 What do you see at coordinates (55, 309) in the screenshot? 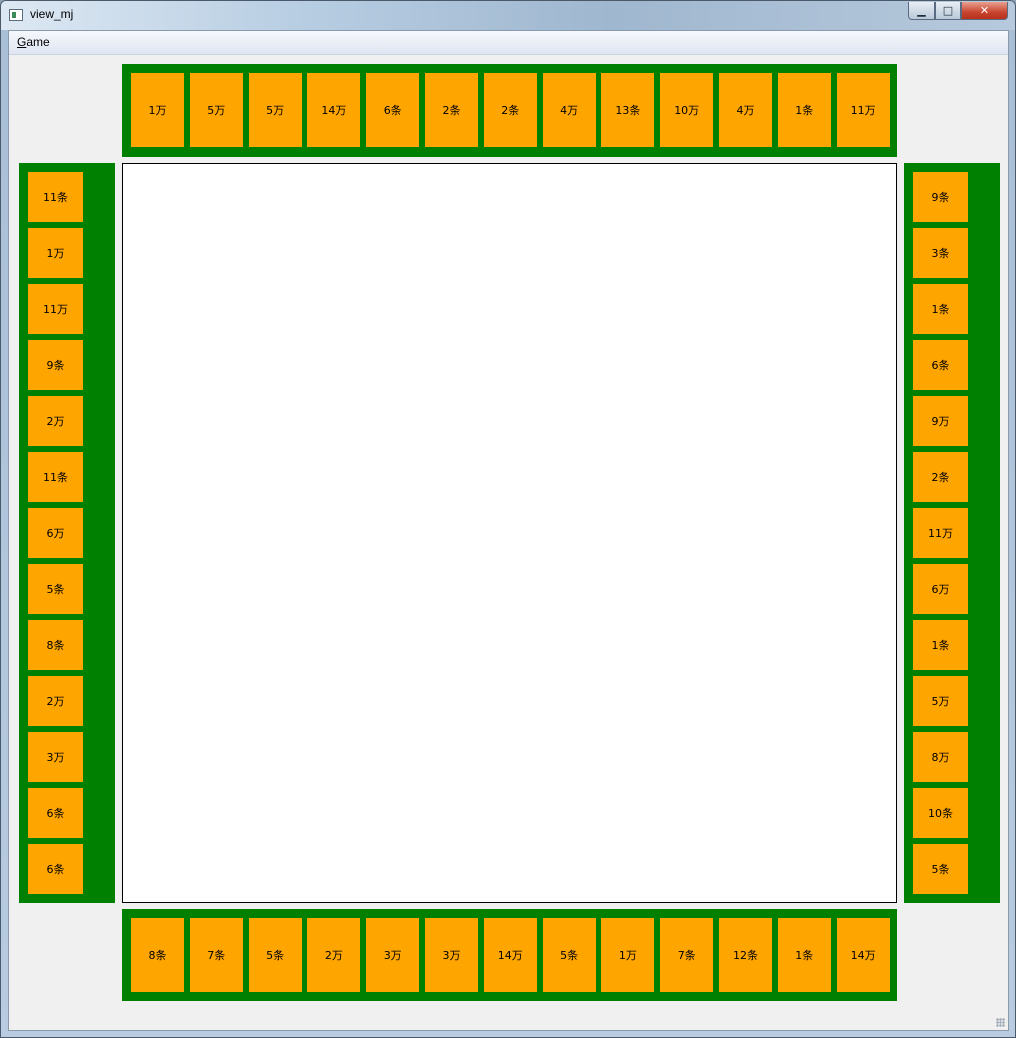
I see `left-tile: 11万` at bounding box center [55, 309].